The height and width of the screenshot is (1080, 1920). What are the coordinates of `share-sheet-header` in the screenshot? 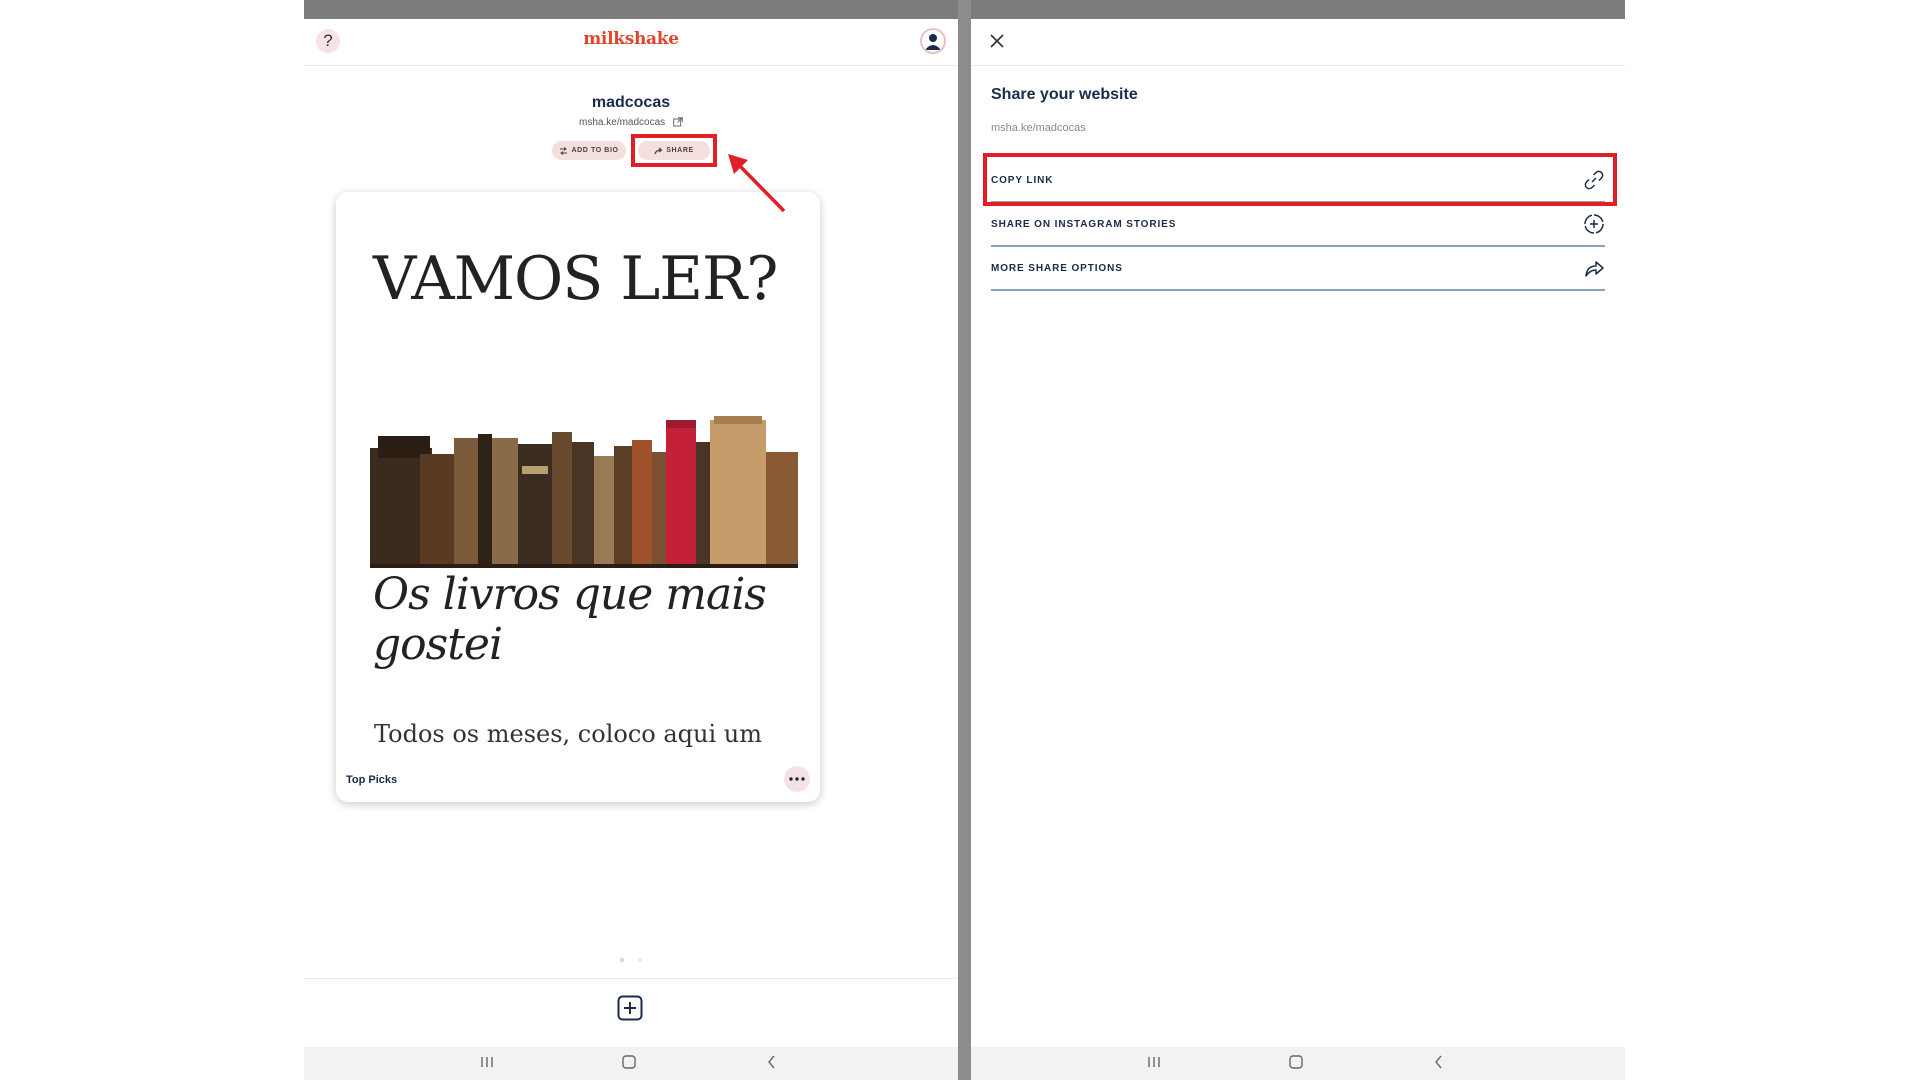 It's located at (1298, 42).